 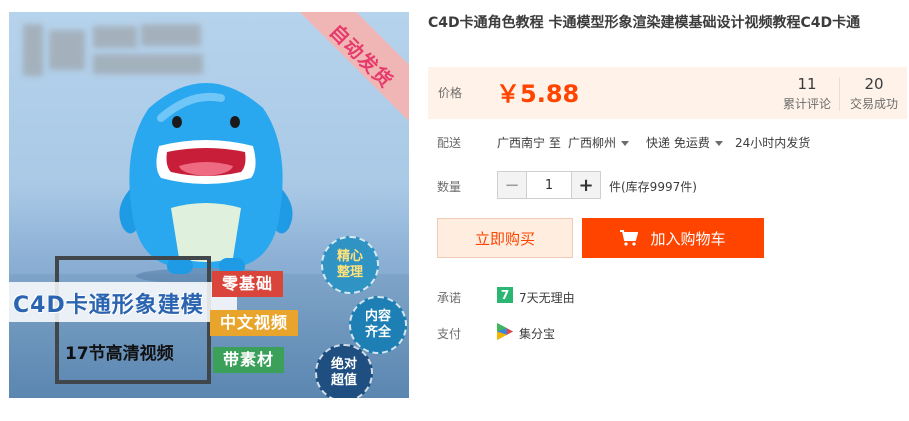 I want to click on mascot-illustration, so click(x=206, y=183).